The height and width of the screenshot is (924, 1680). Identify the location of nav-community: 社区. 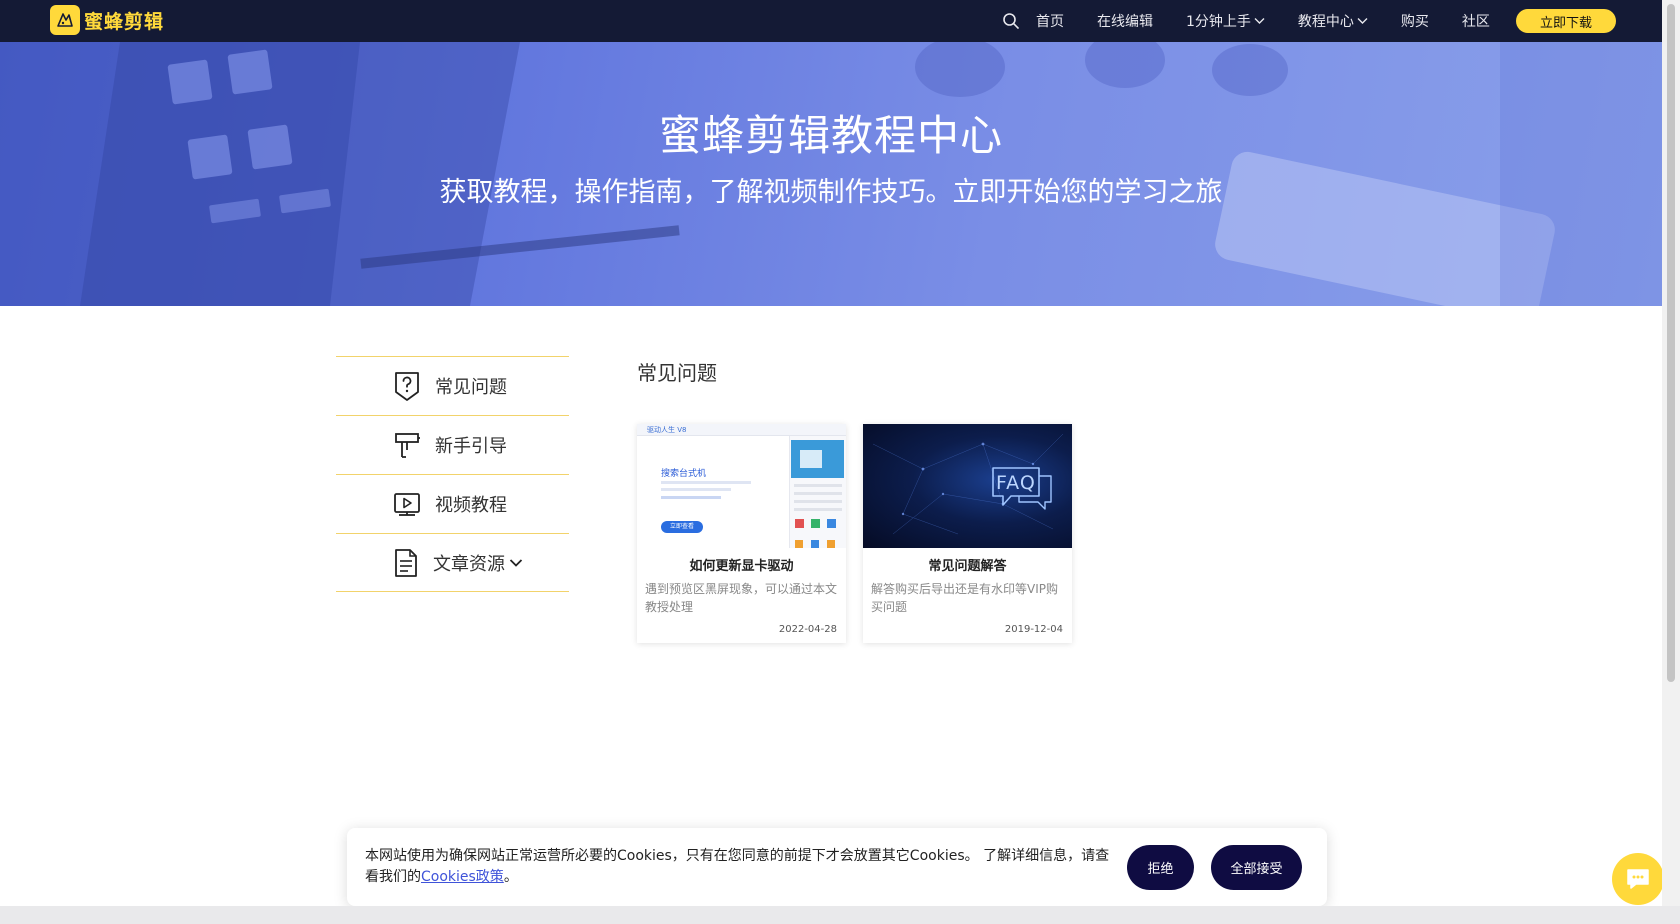
(1476, 21).